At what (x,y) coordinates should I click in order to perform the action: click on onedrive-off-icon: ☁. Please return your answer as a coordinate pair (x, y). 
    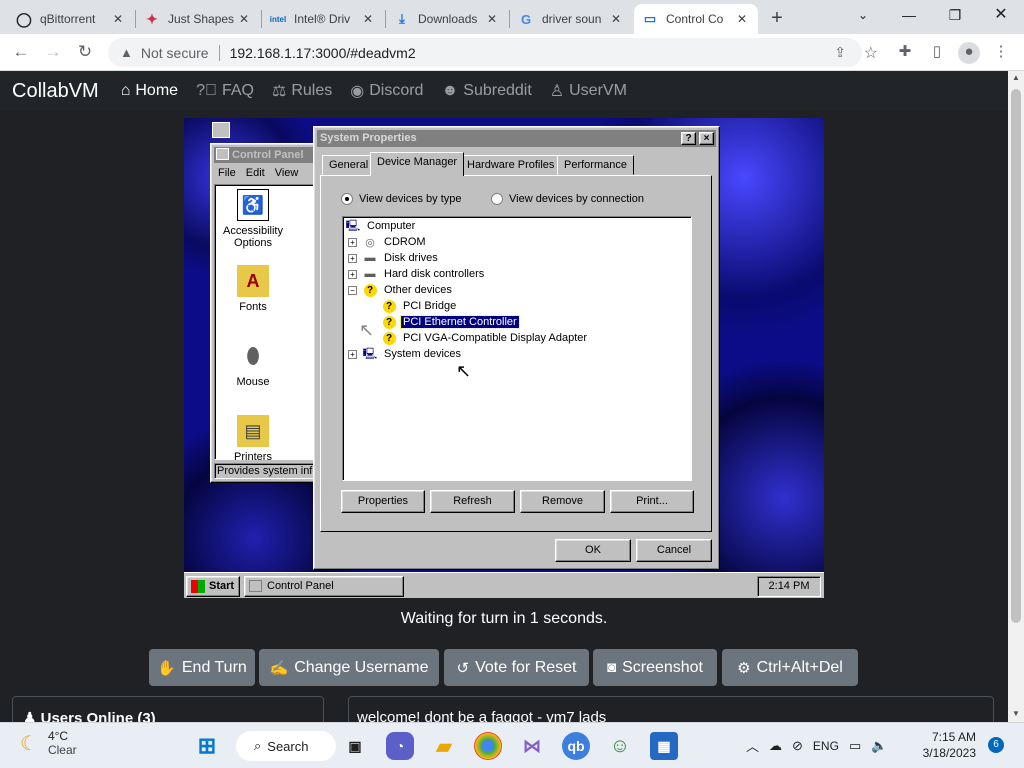
    Looking at the image, I should click on (775, 746).